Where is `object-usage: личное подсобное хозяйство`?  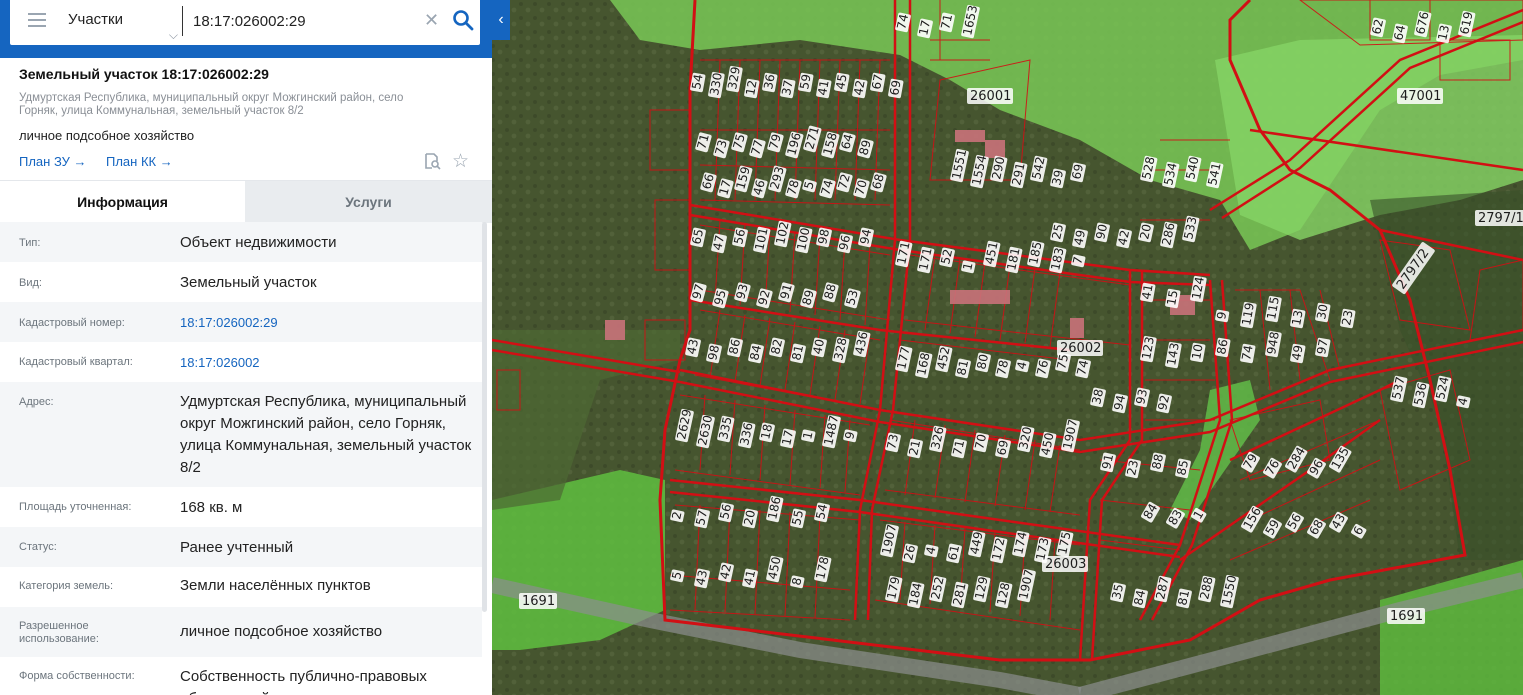
object-usage: личное подсобное хозяйство is located at coordinates (107, 135).